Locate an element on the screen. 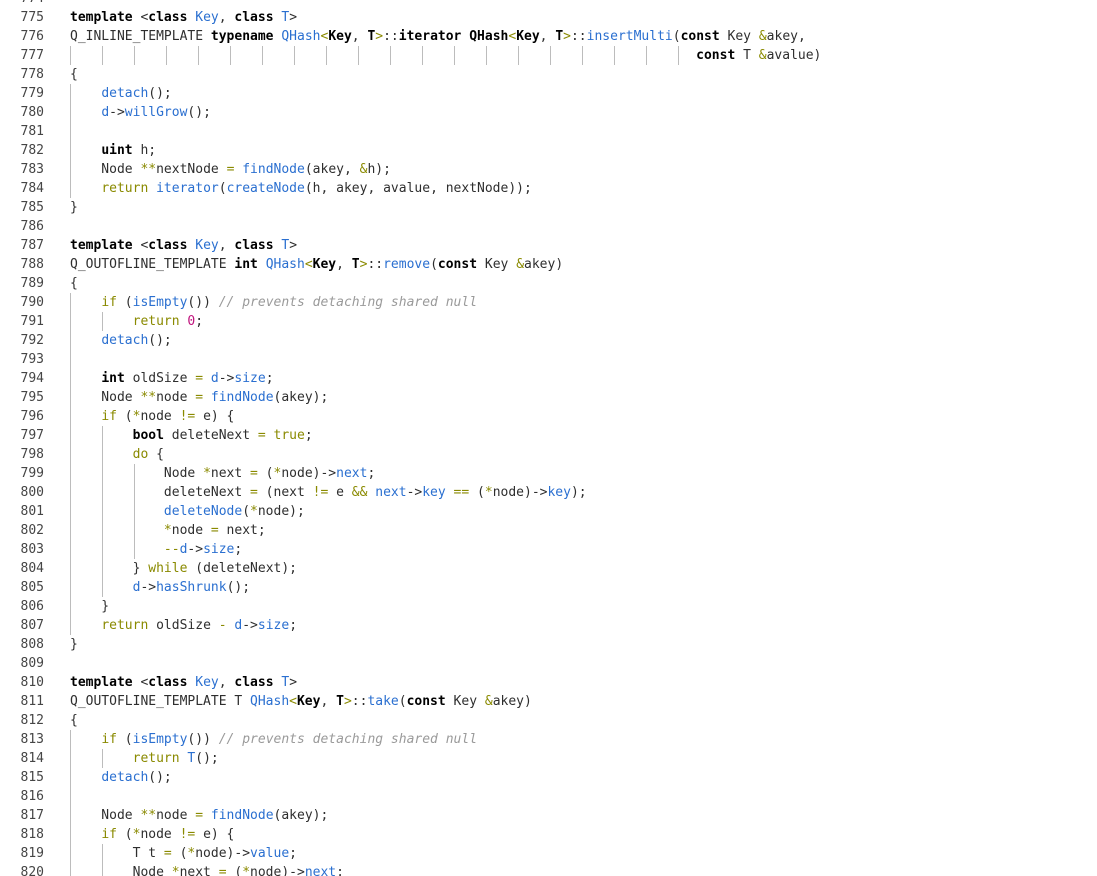 Image resolution: width=1097 pixels, height=876 pixels. code-token: -> is located at coordinates (250, 625).